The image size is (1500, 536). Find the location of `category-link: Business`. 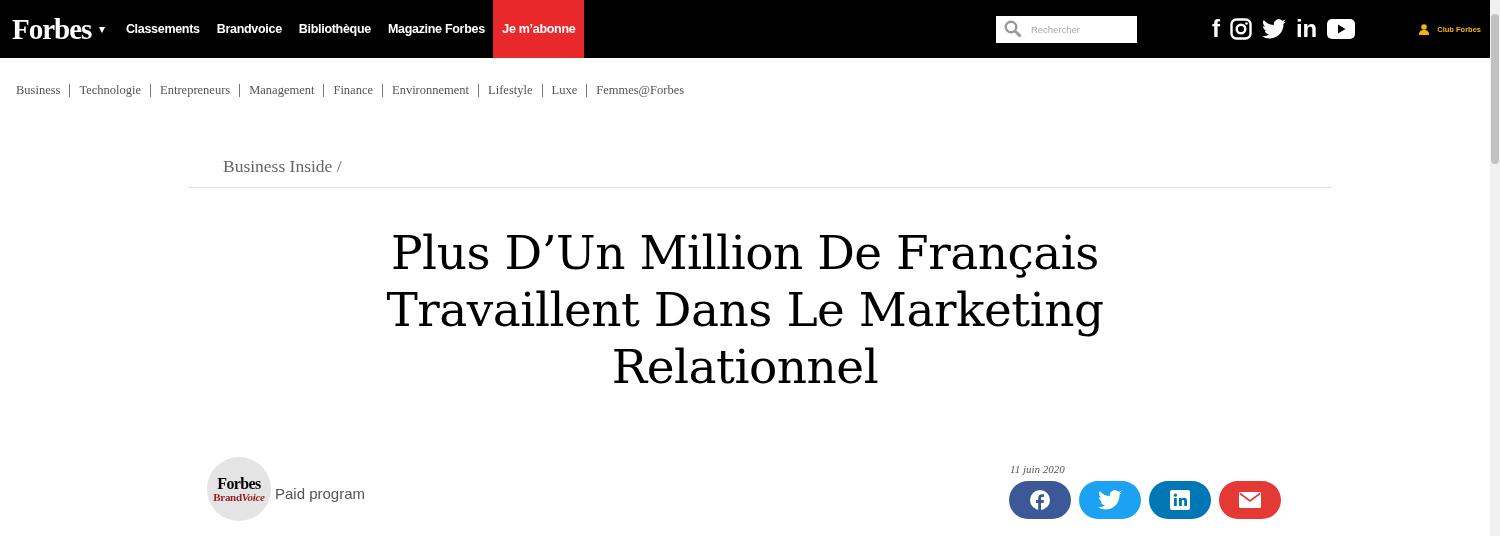

category-link: Business is located at coordinates (38, 90).